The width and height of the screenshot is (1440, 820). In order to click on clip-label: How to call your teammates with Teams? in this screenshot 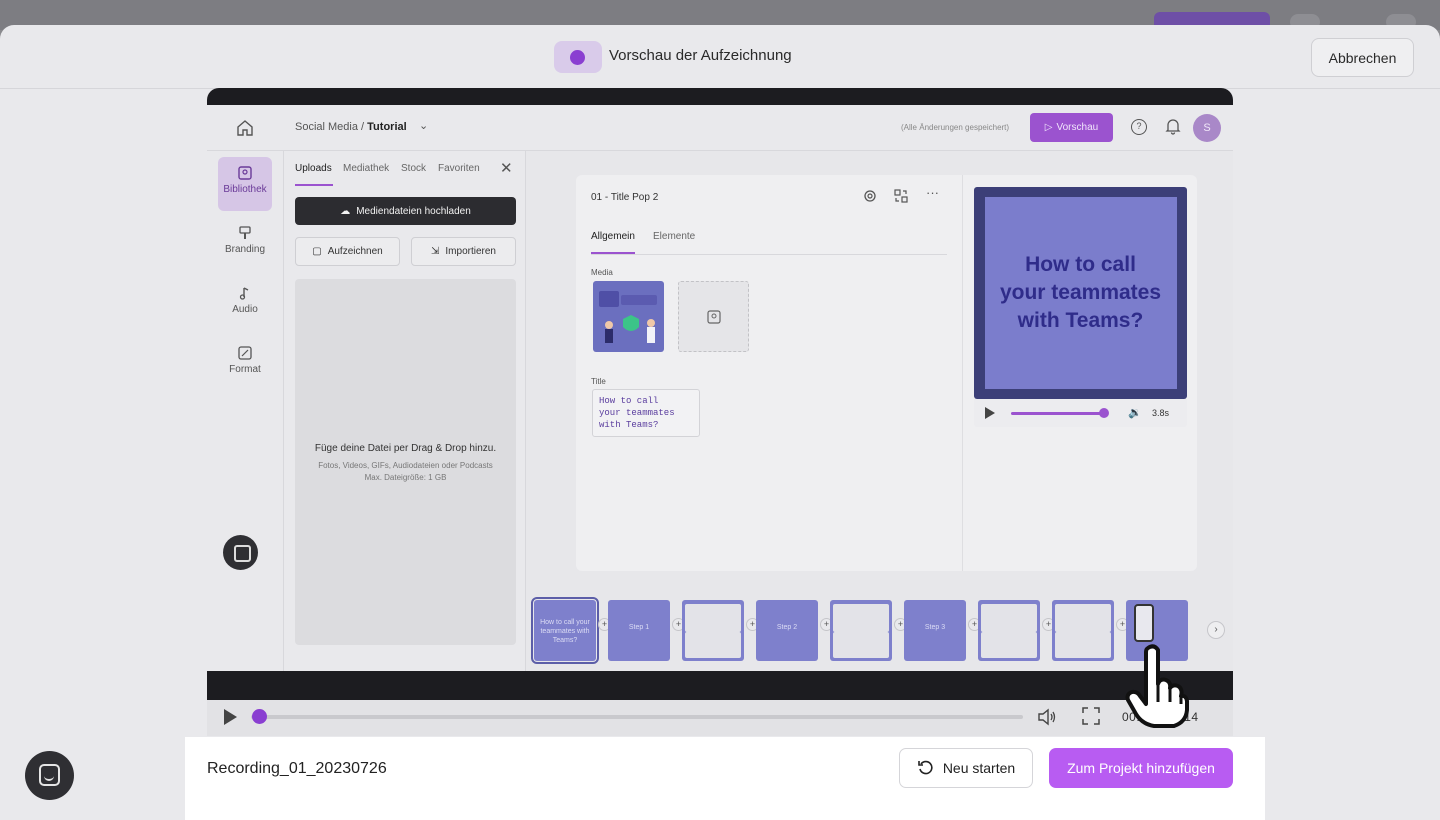, I will do `click(565, 631)`.